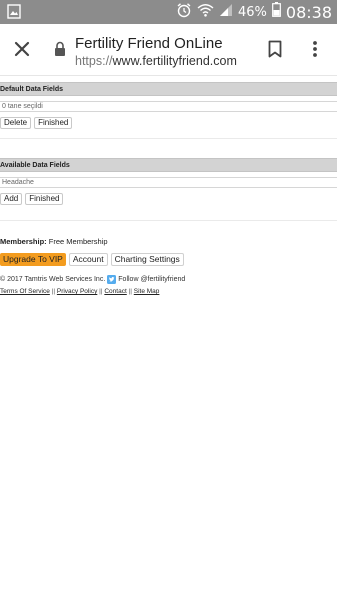  Describe the element at coordinates (226, 12) in the screenshot. I see `signal-icon` at that location.